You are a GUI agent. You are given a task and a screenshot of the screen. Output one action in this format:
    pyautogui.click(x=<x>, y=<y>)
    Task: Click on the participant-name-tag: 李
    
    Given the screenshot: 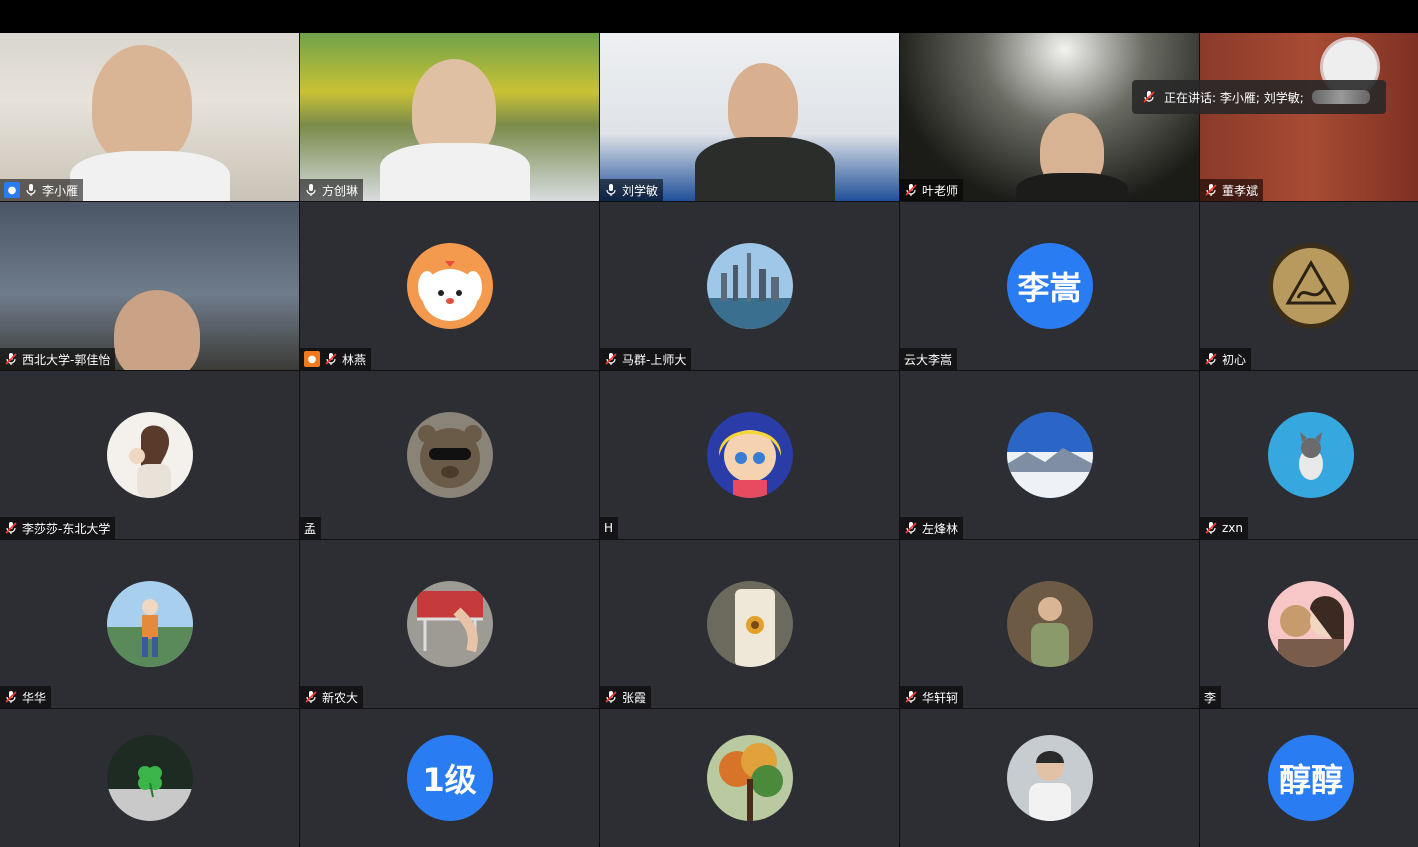 What is the action you would take?
    pyautogui.click(x=1211, y=697)
    